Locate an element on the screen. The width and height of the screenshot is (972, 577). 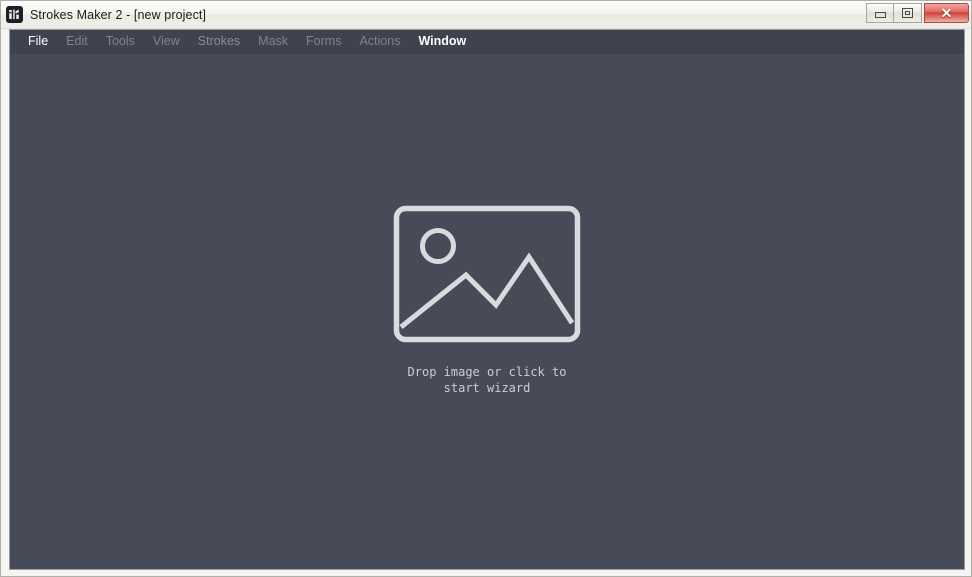
image-drop-zone: Drop image or click to start wizard is located at coordinates (487, 300).